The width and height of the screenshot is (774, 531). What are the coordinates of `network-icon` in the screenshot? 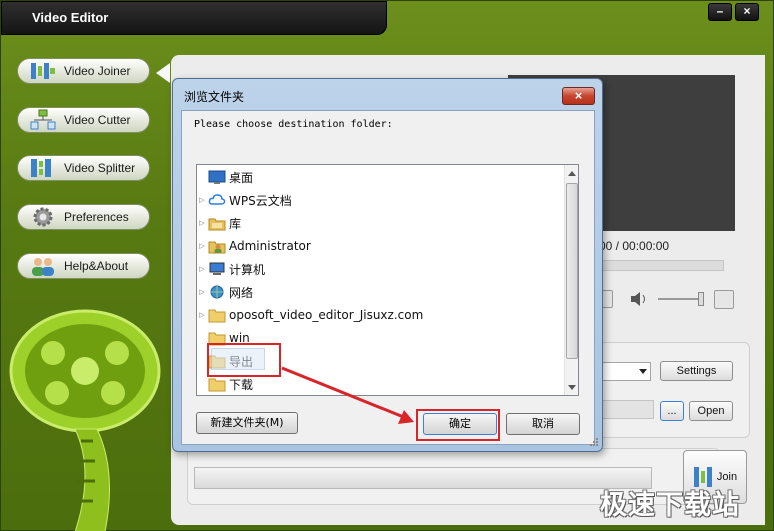 It's located at (217, 292).